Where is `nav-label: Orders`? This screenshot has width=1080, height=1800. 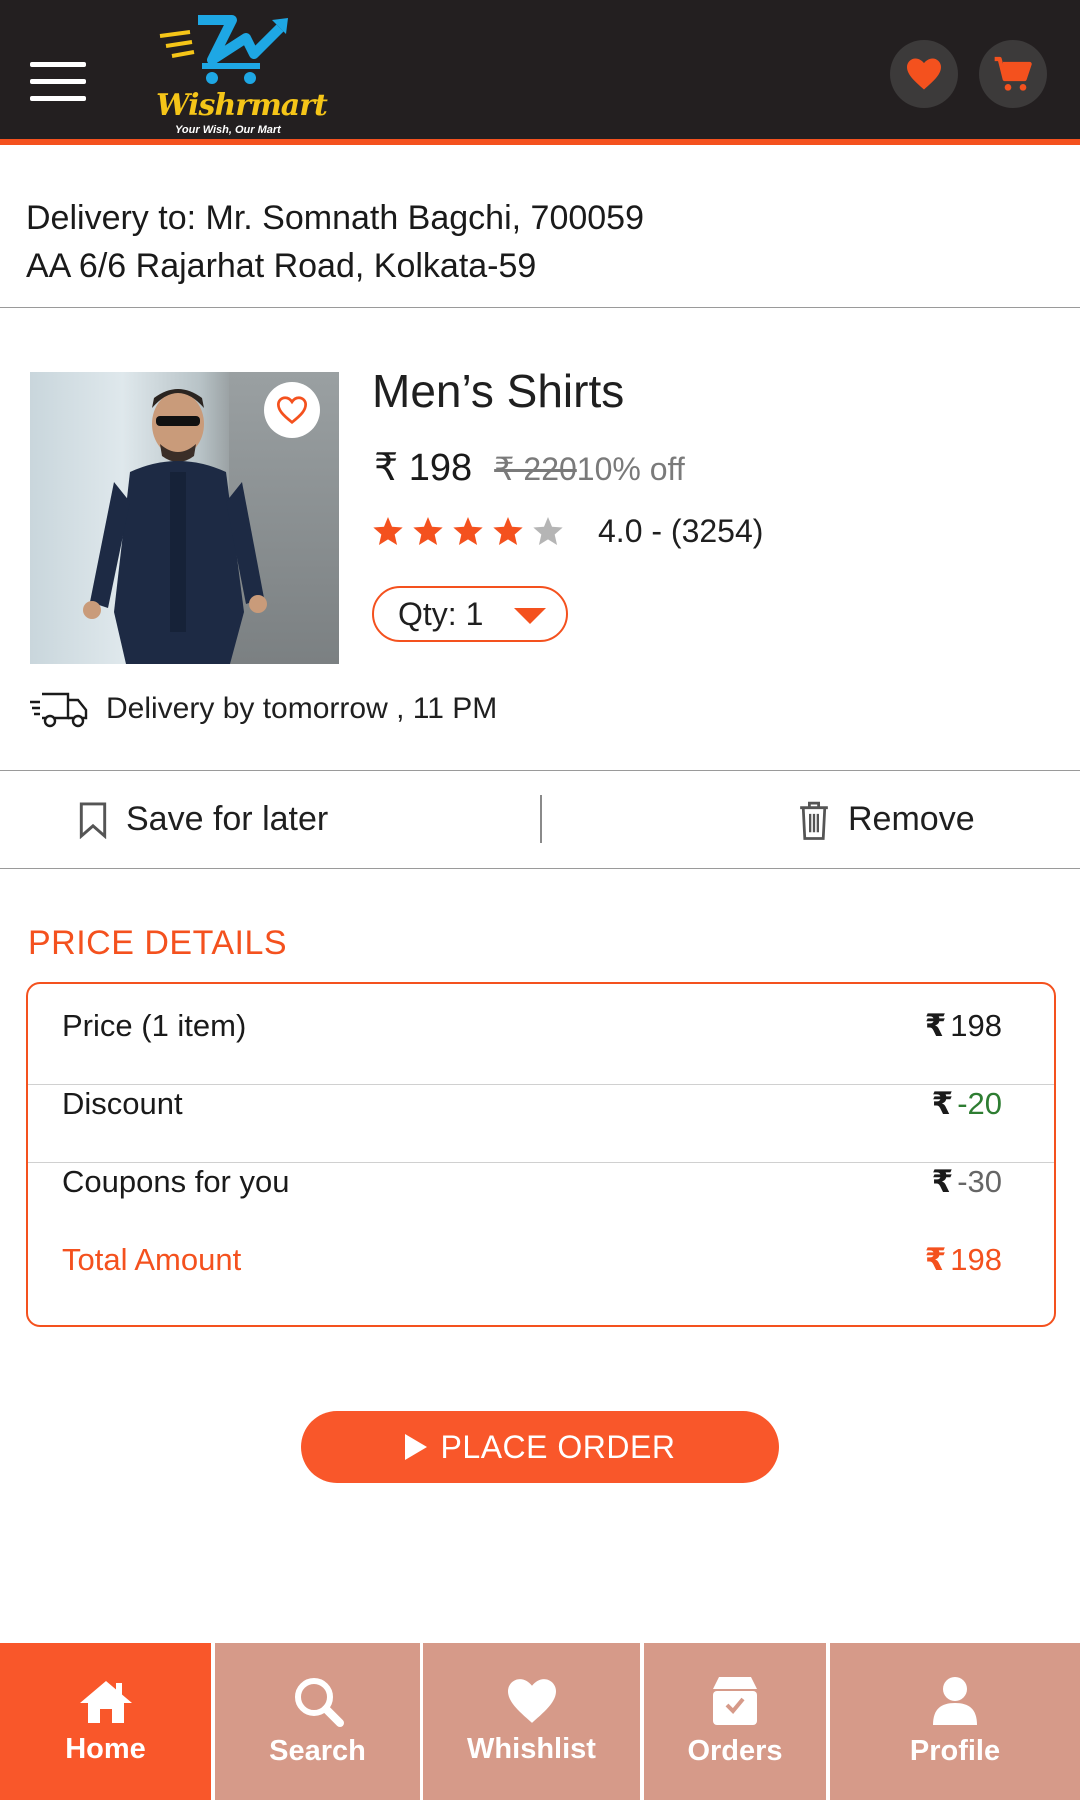 nav-label: Orders is located at coordinates (735, 1751).